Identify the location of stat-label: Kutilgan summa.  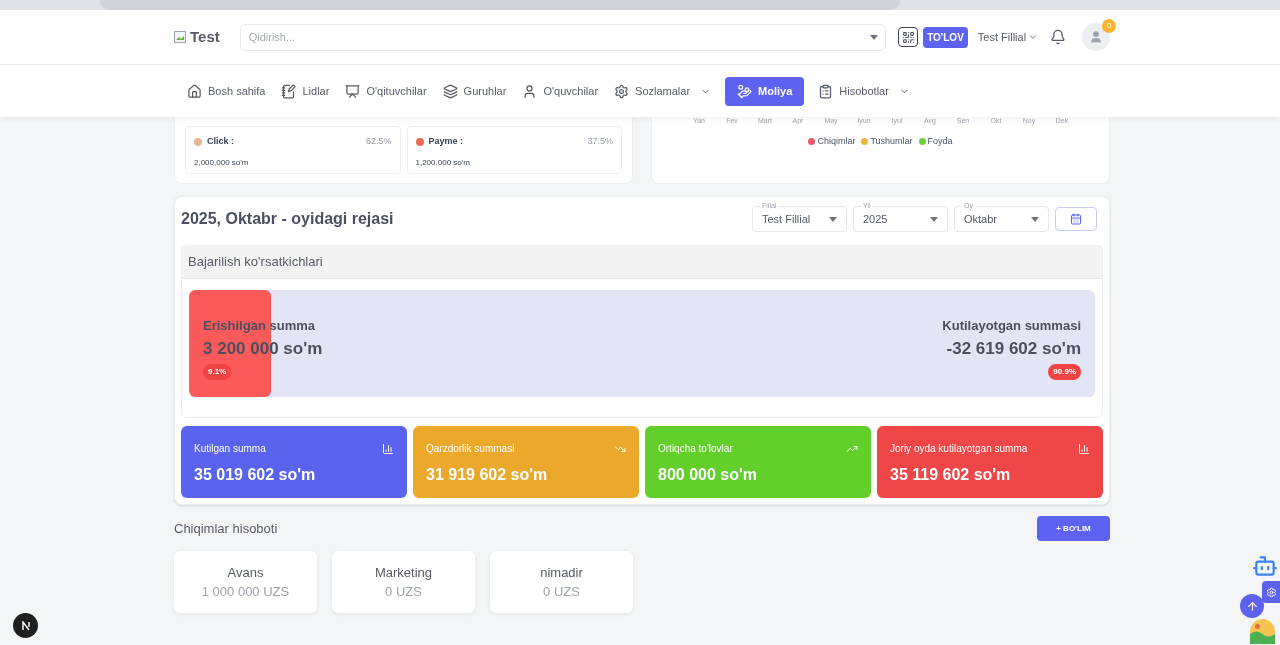
(230, 449).